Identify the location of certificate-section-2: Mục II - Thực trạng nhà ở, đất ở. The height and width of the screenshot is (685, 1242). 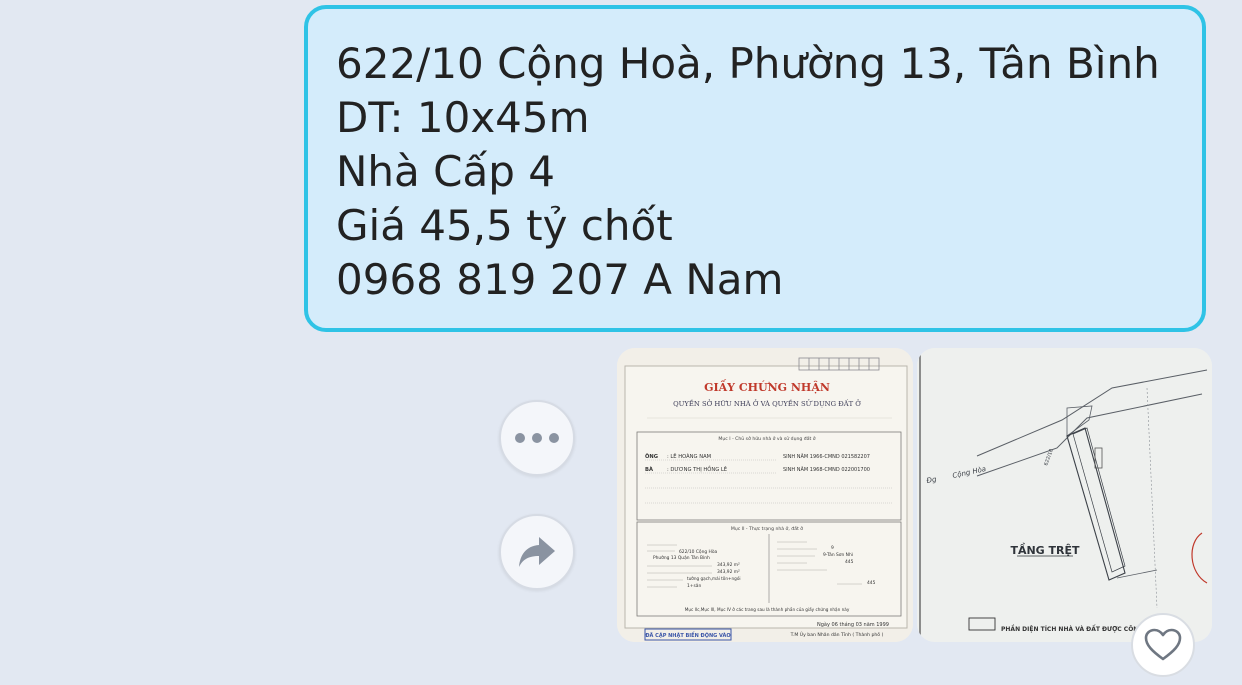
(767, 528).